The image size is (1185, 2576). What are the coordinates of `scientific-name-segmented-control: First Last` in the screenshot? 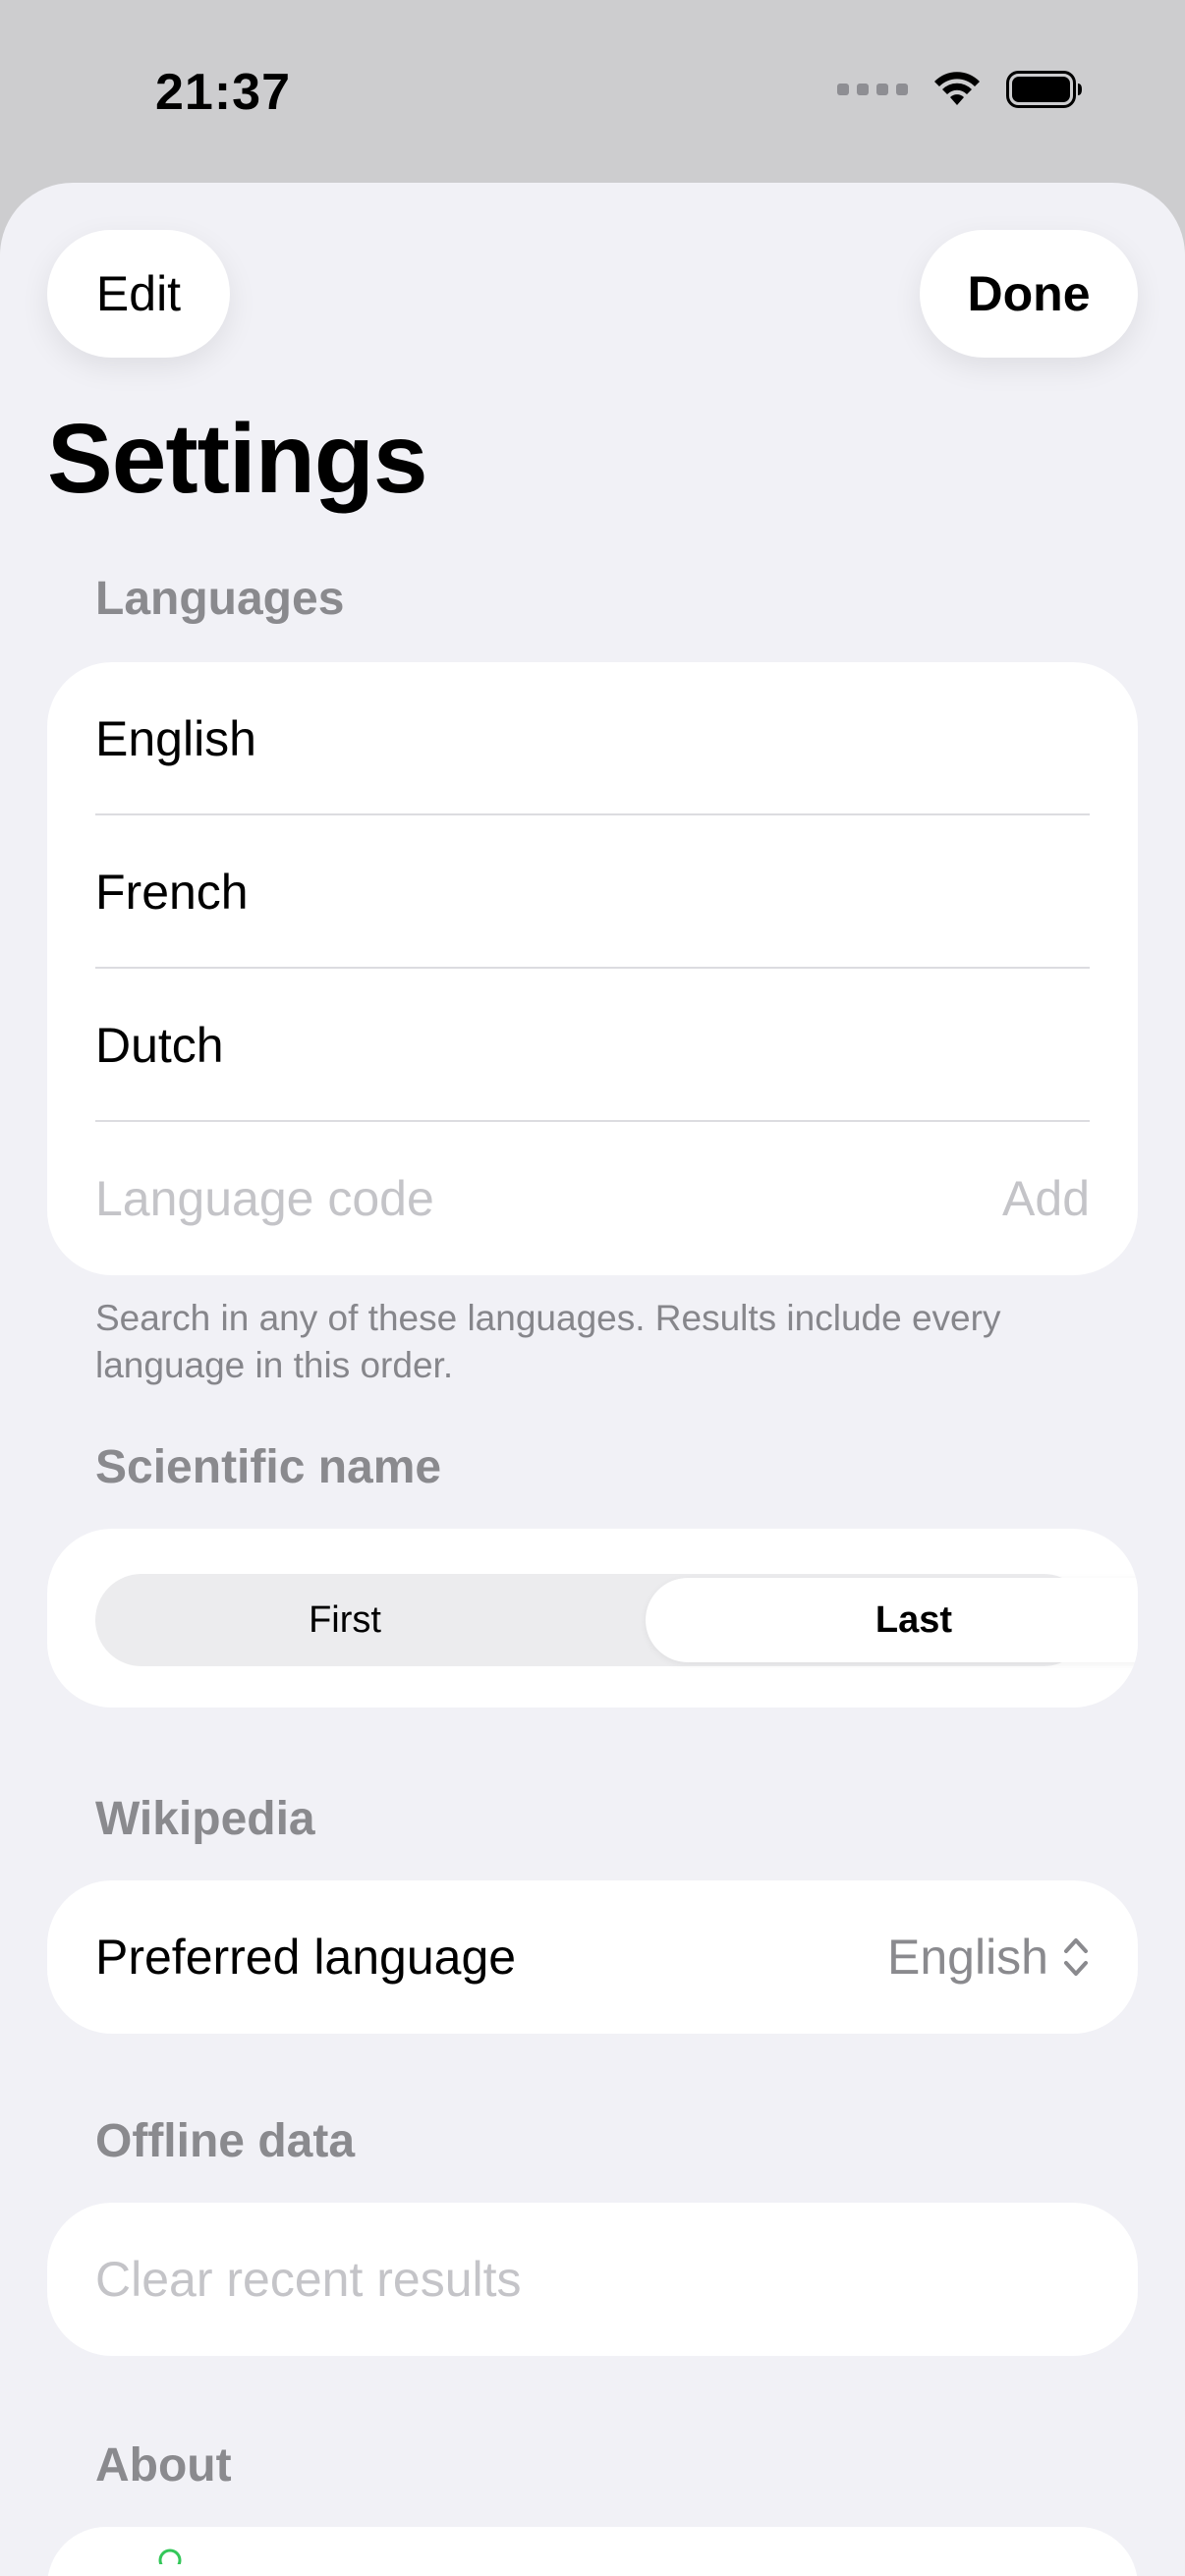 It's located at (617, 1620).